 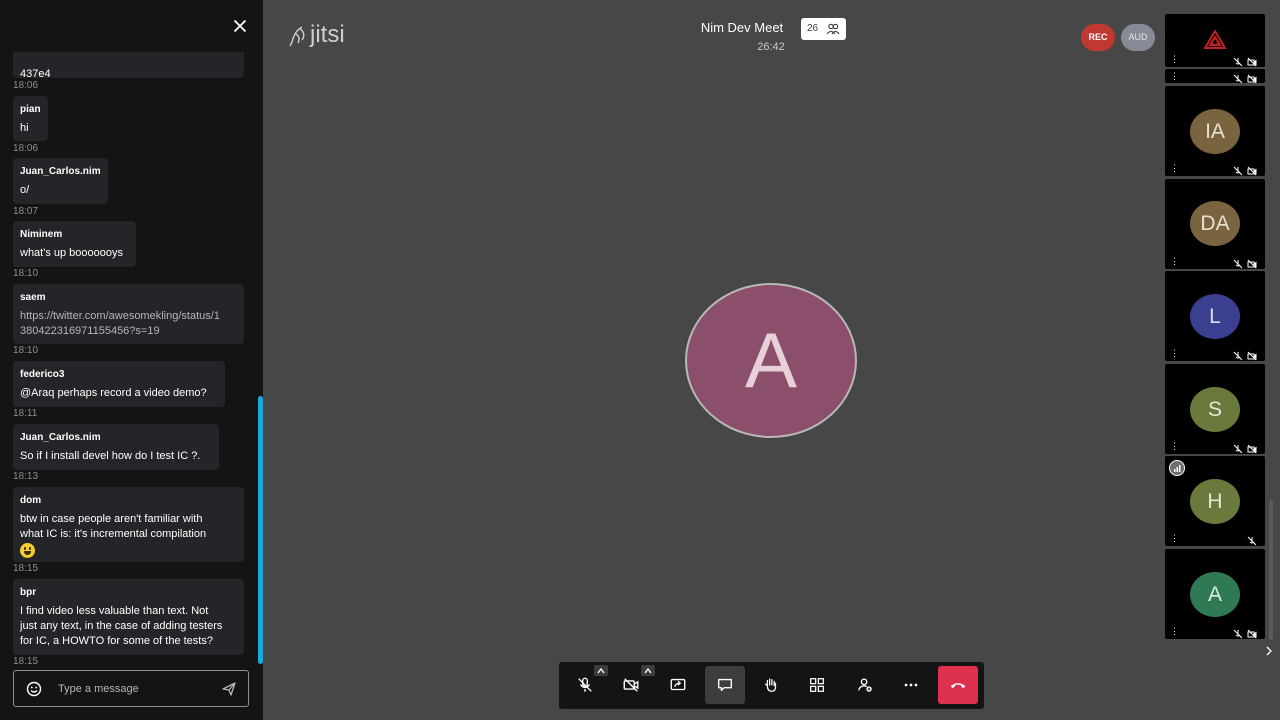 I want to click on connection-status-icon, so click(x=1177, y=468).